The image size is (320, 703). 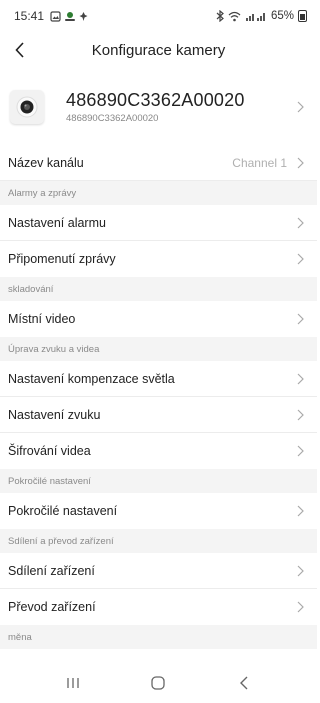 What do you see at coordinates (158, 637) in the screenshot?
I see `section-header-currency: měna` at bounding box center [158, 637].